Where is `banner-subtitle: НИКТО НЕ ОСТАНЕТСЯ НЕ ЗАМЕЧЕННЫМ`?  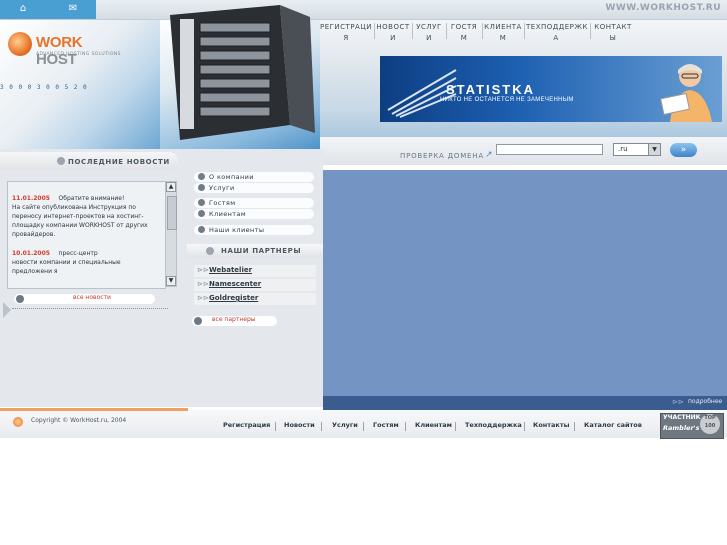 banner-subtitle: НИКТО НЕ ОСТАНЕТСЯ НЕ ЗАМЕЧЕННЫМ is located at coordinates (507, 100).